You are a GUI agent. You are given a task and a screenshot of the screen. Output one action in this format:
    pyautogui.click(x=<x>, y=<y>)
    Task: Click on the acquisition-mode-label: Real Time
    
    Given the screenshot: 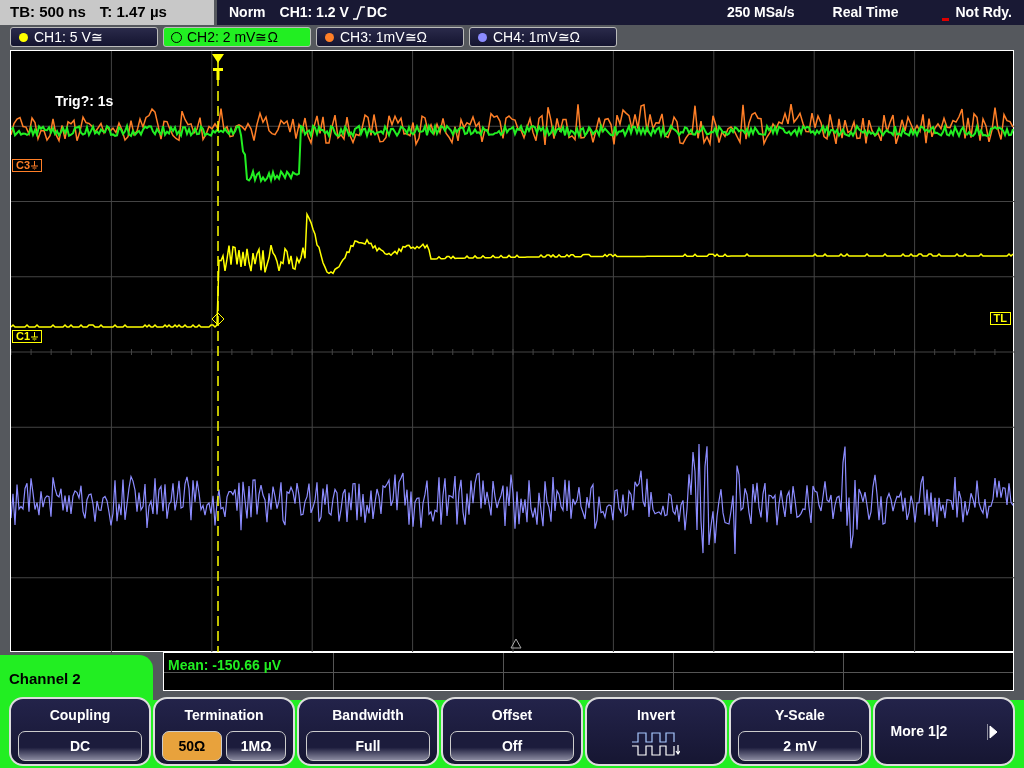 What is the action you would take?
    pyautogui.click(x=865, y=12)
    